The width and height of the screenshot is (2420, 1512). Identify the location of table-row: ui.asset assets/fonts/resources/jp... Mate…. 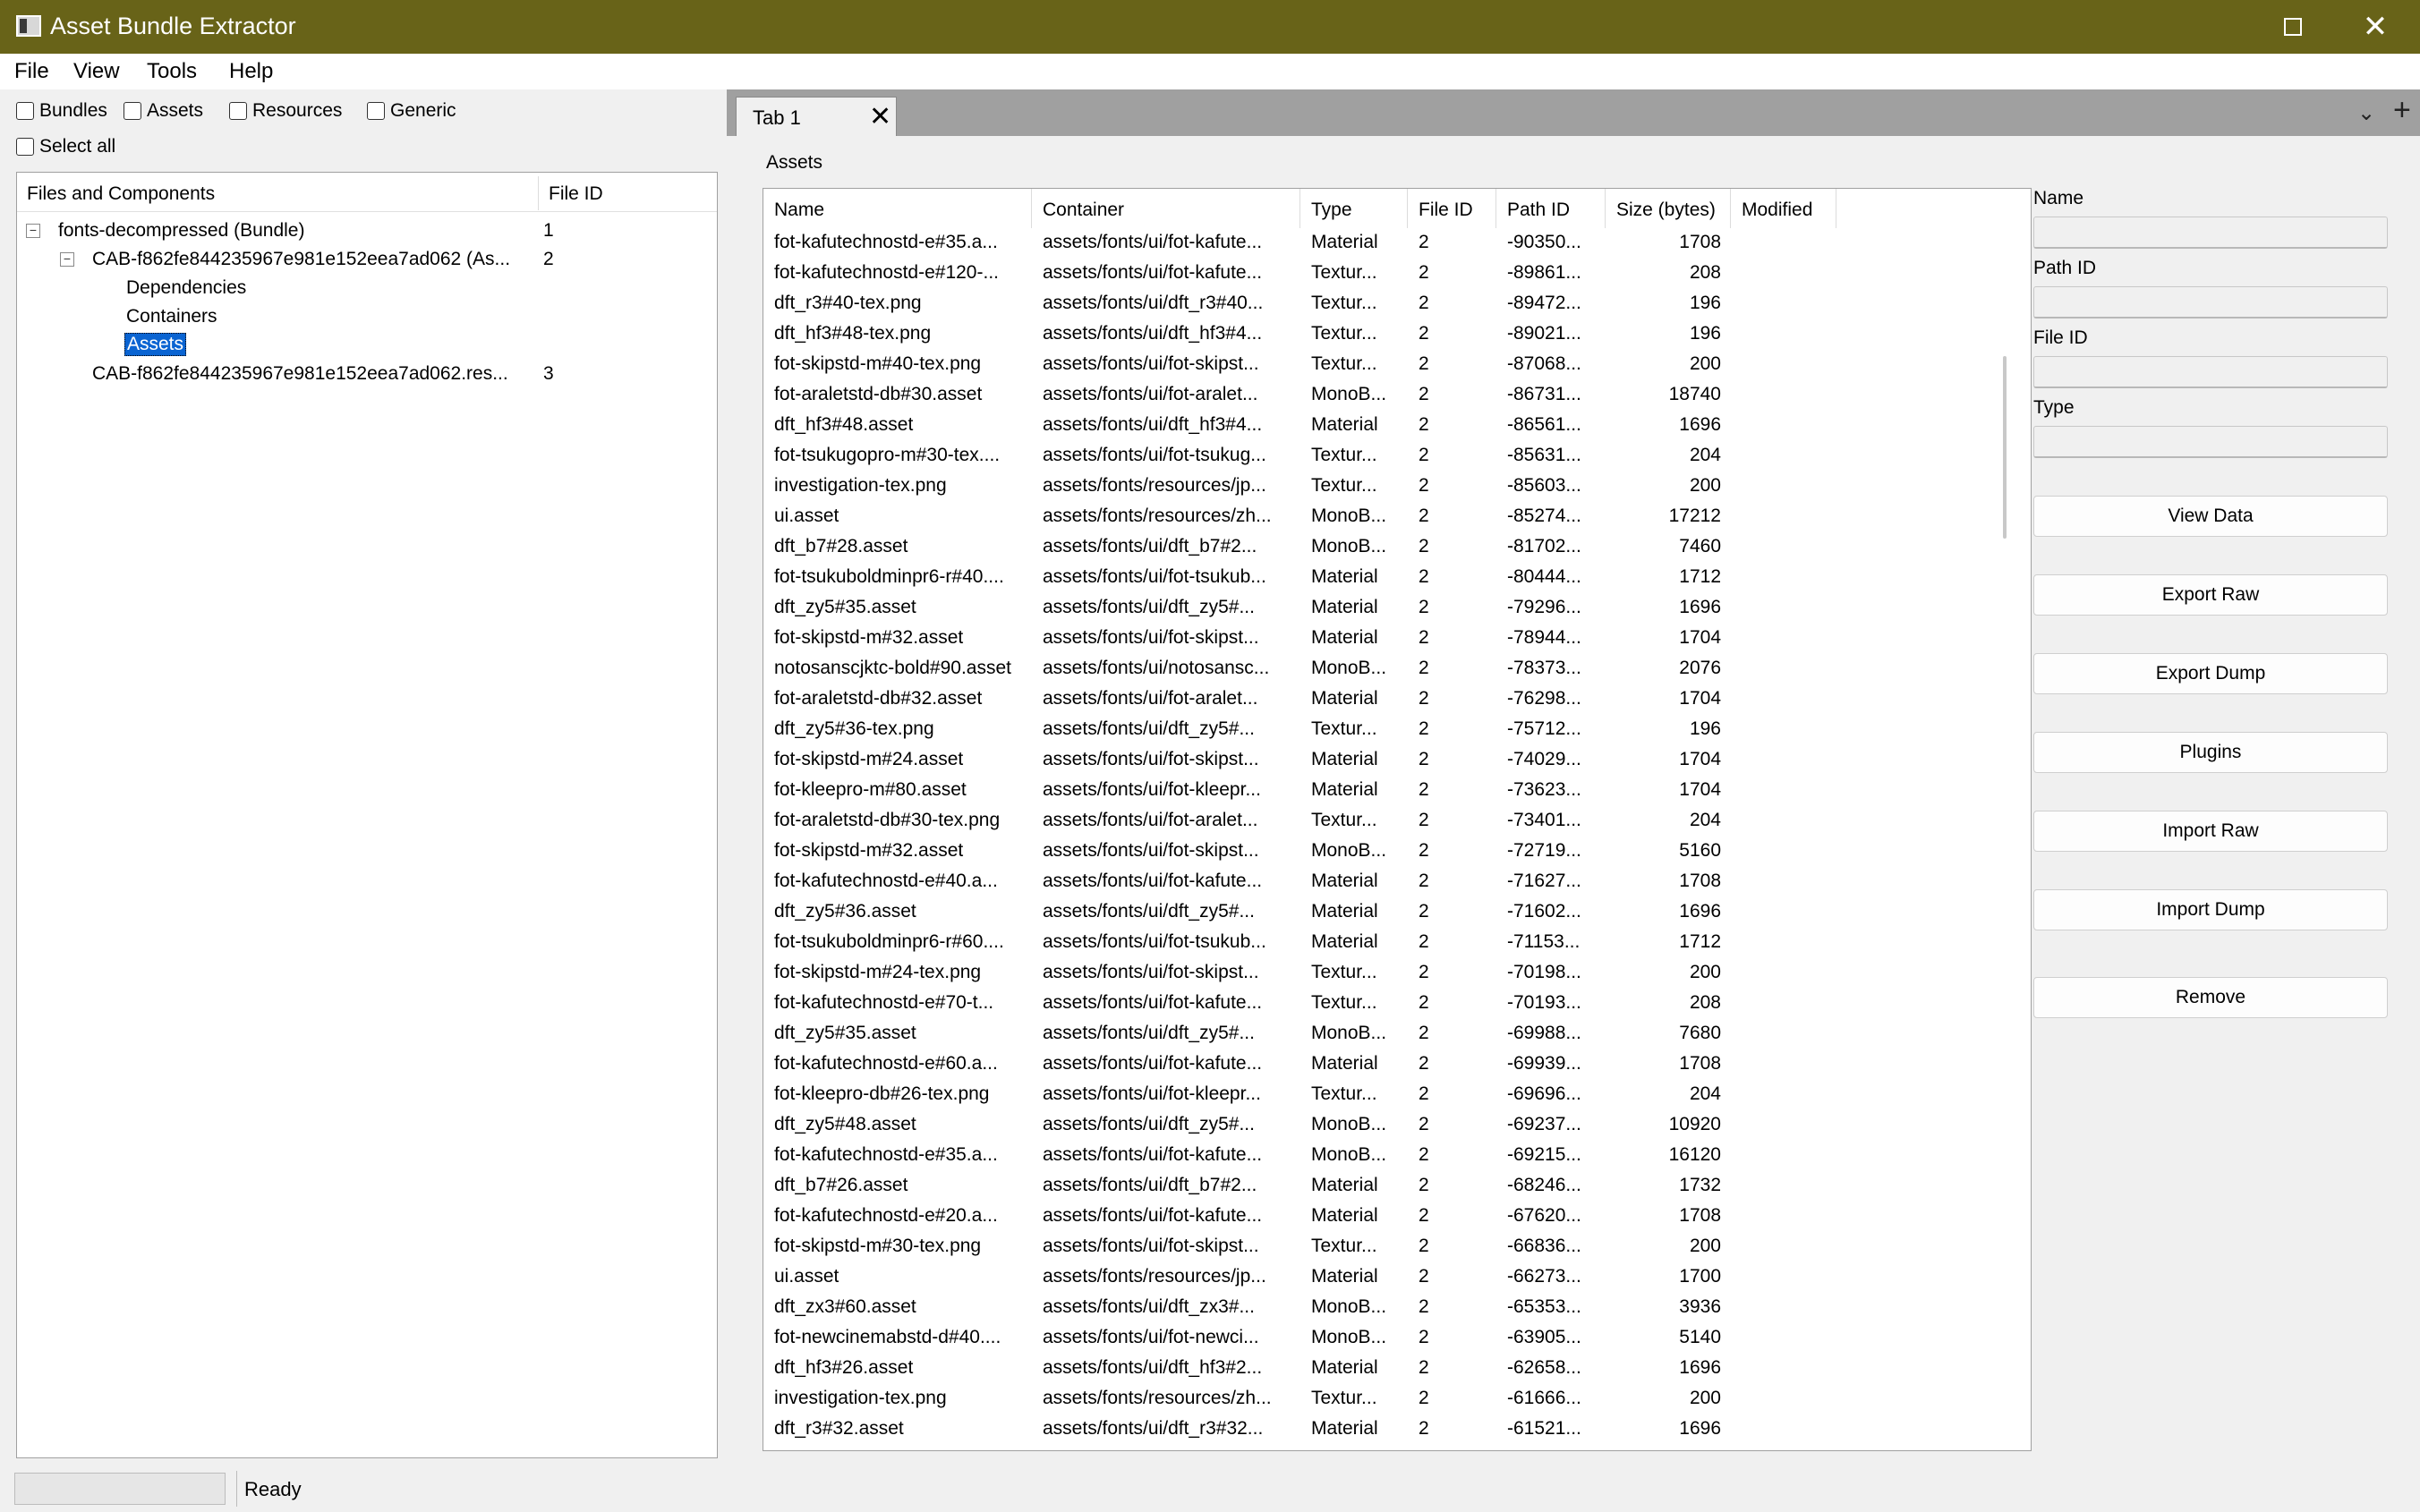
(1380, 1277).